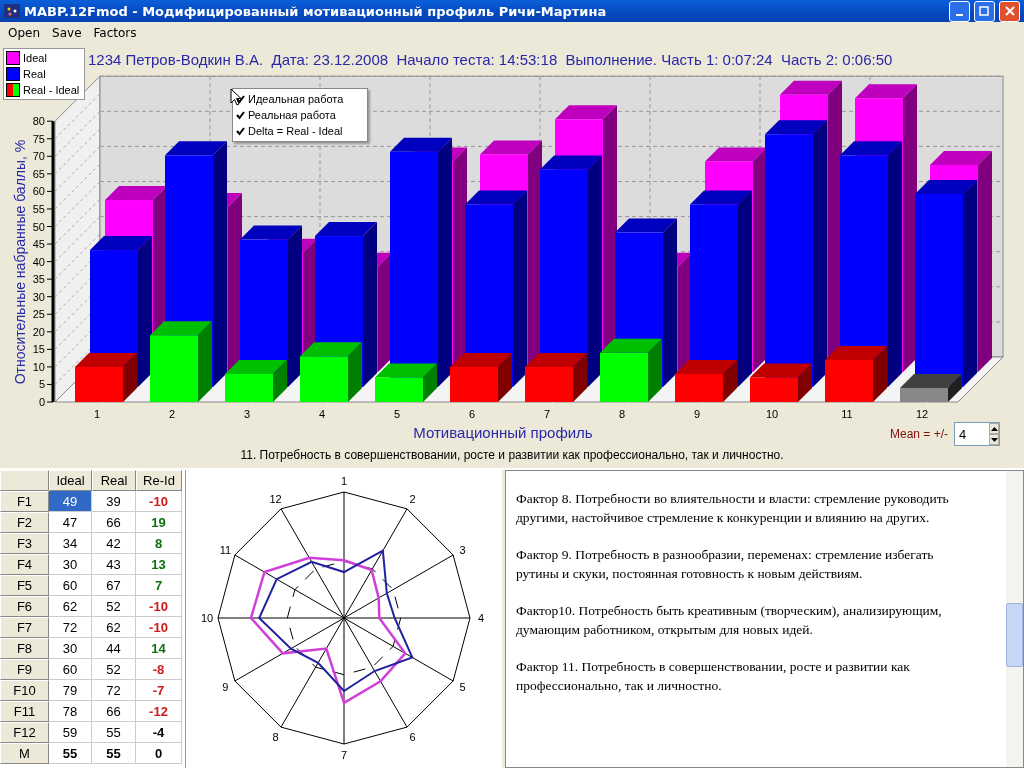 This screenshot has width=1024, height=768. Describe the element at coordinates (412, 736) in the screenshot. I see `radar-label: 6` at that location.